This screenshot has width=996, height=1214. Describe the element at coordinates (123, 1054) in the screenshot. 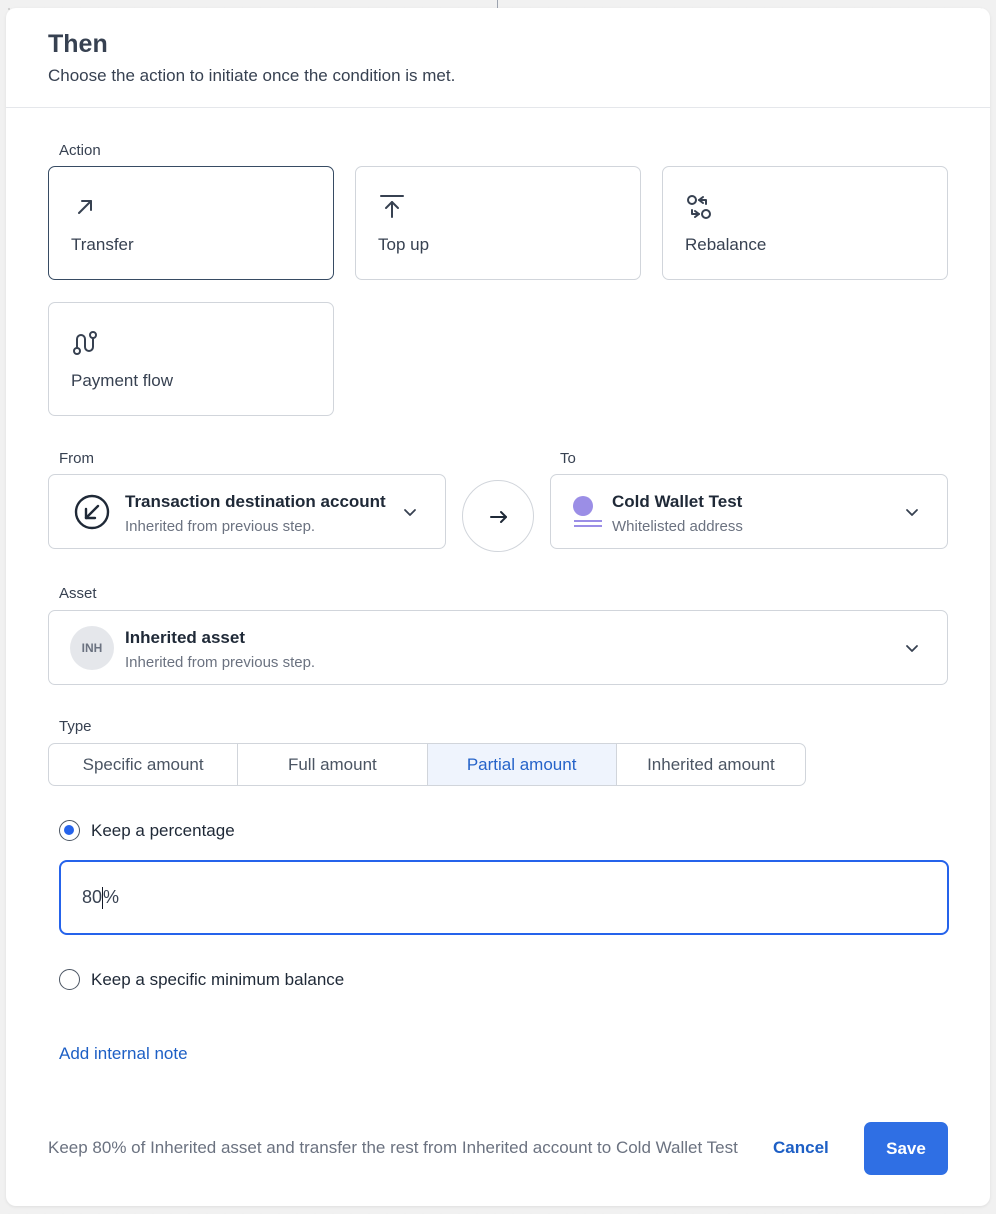

I see `add-internal-note-link: Add internal note` at that location.